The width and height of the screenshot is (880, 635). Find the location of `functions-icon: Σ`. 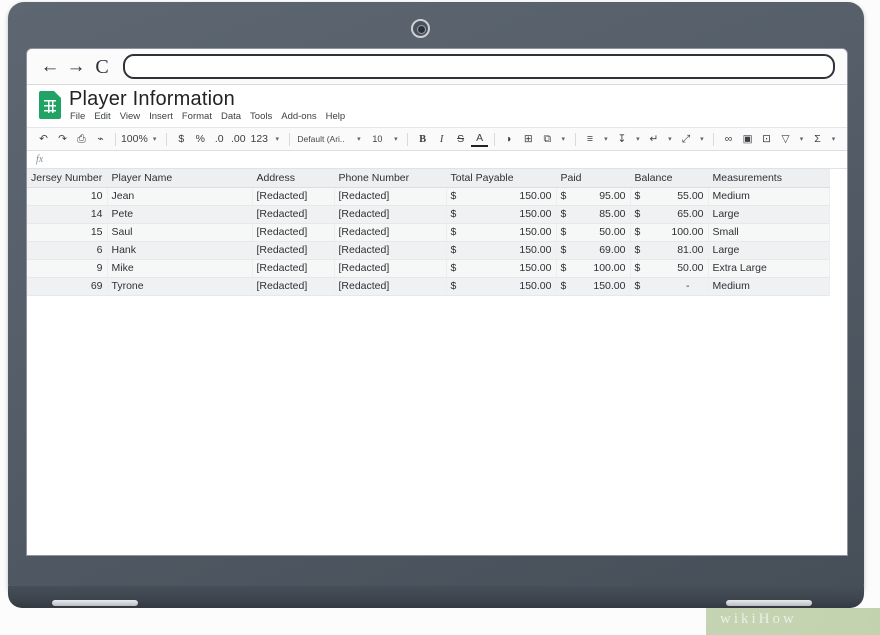

functions-icon: Σ is located at coordinates (817, 139).